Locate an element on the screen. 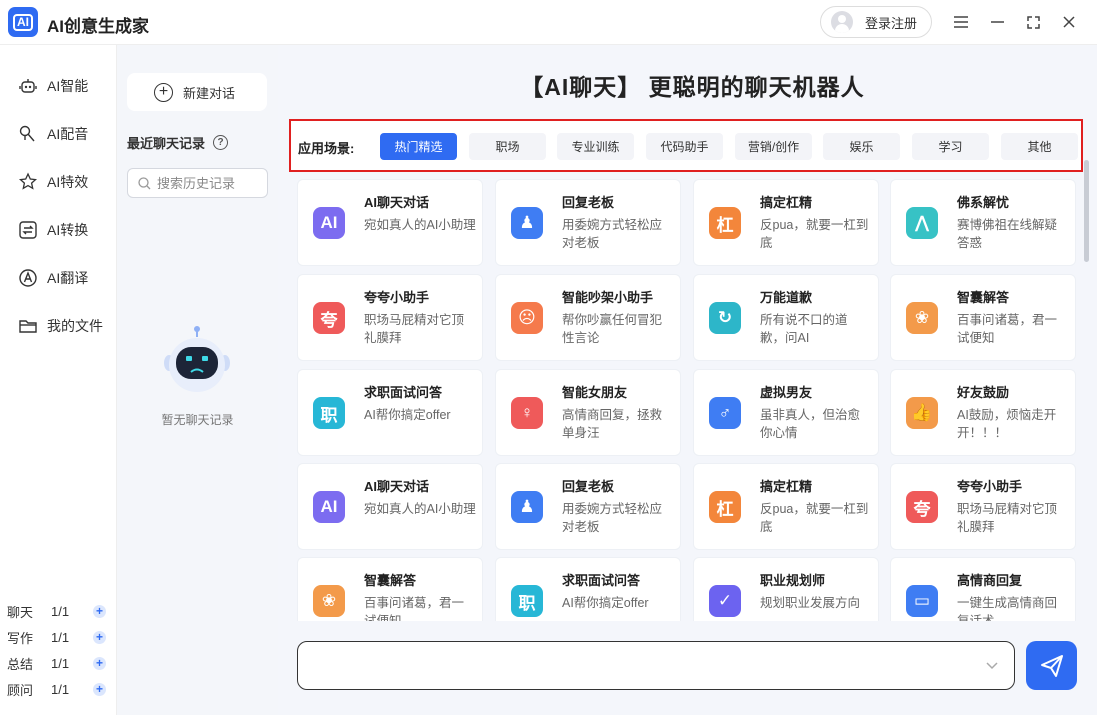 This screenshot has width=1097, height=715. app-card: 夸 夸夸小助手 职场马屁精对它顶礼膜拜 is located at coordinates (983, 506).